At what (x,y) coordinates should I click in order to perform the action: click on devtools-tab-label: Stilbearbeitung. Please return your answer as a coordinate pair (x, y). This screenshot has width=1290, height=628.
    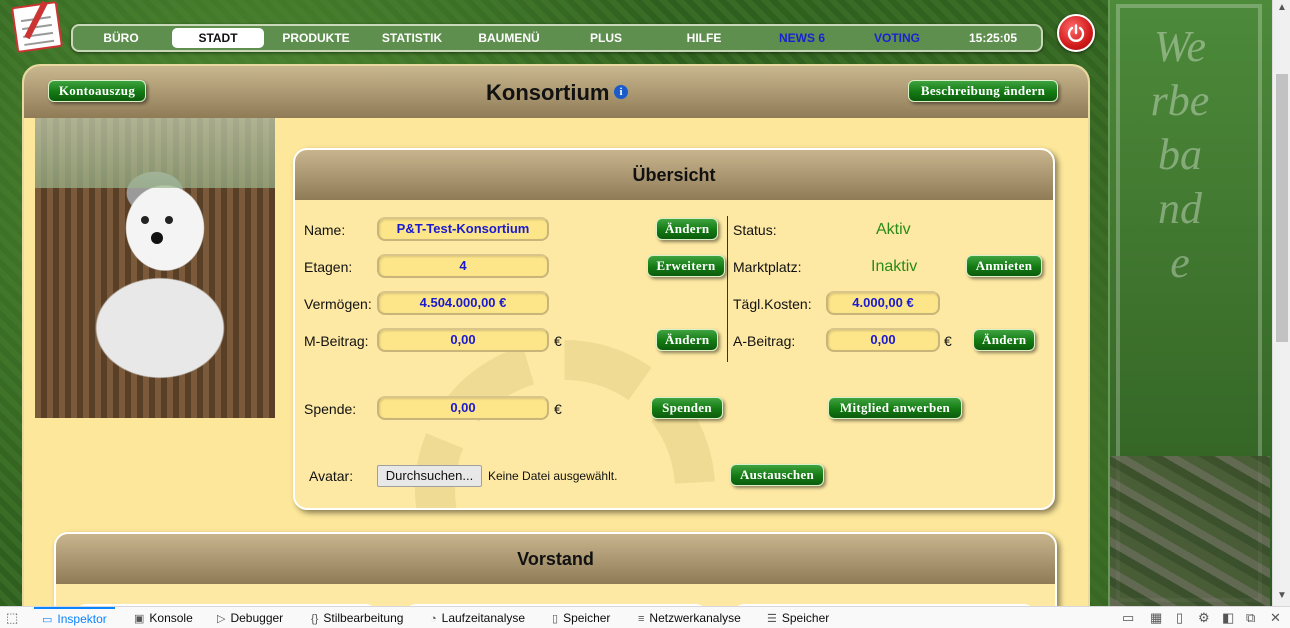
    Looking at the image, I should click on (363, 618).